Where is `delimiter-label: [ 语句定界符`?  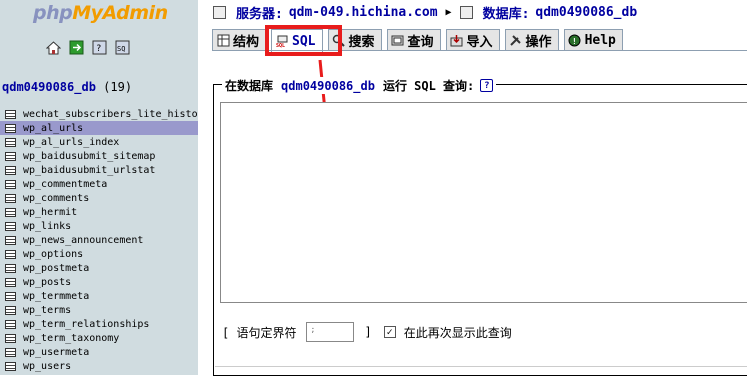 delimiter-label: [ 语句定界符 is located at coordinates (259, 332).